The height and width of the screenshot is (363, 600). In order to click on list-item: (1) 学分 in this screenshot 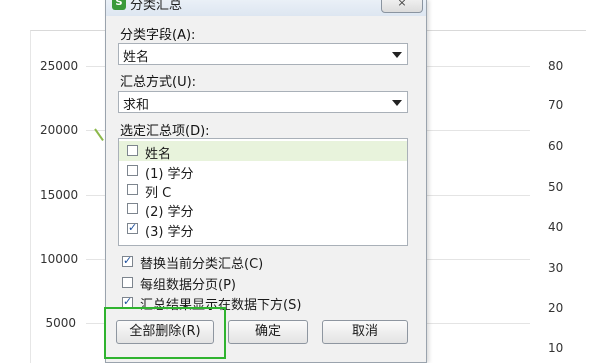, I will do `click(263, 171)`.